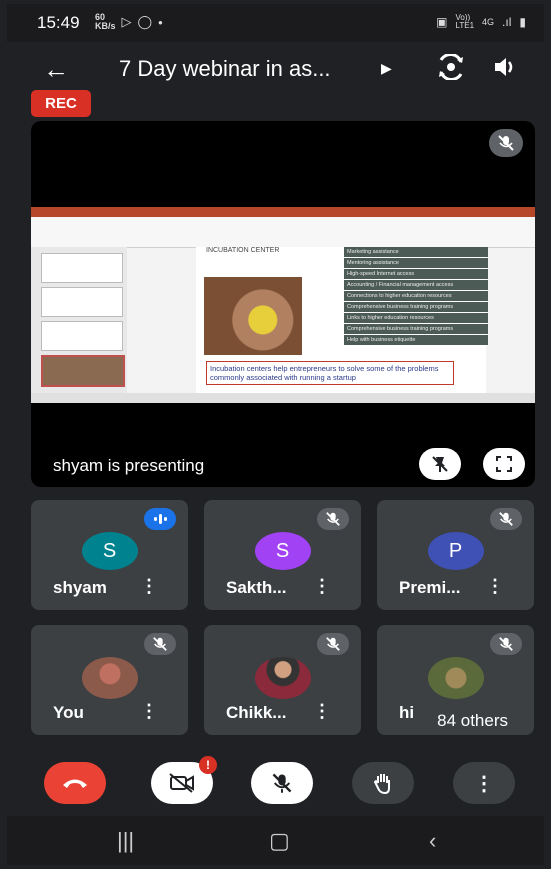 Image resolution: width=551 pixels, height=869 pixels. I want to click on participant-tile: hi 84 others, so click(455, 680).